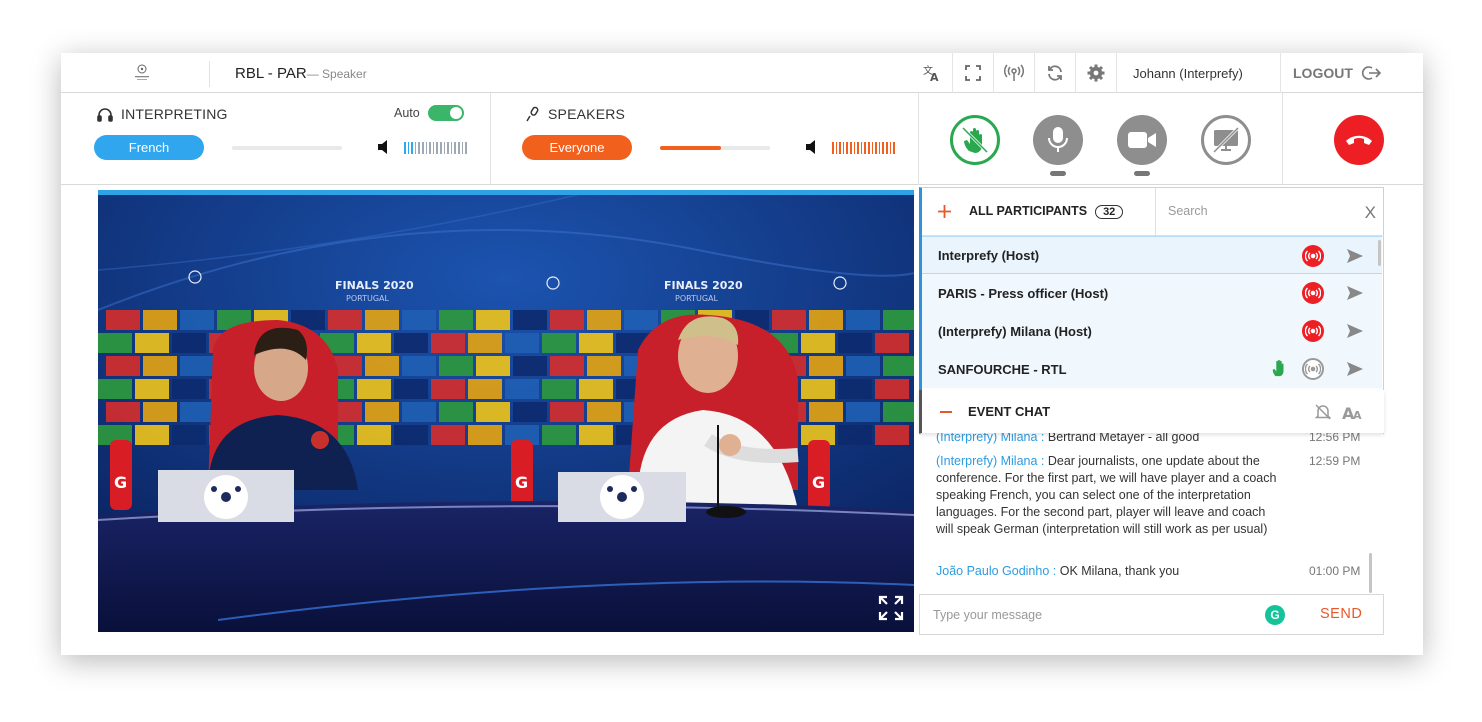 The image size is (1482, 722). What do you see at coordinates (1109, 212) in the screenshot?
I see `participants-count-badge: 32` at bounding box center [1109, 212].